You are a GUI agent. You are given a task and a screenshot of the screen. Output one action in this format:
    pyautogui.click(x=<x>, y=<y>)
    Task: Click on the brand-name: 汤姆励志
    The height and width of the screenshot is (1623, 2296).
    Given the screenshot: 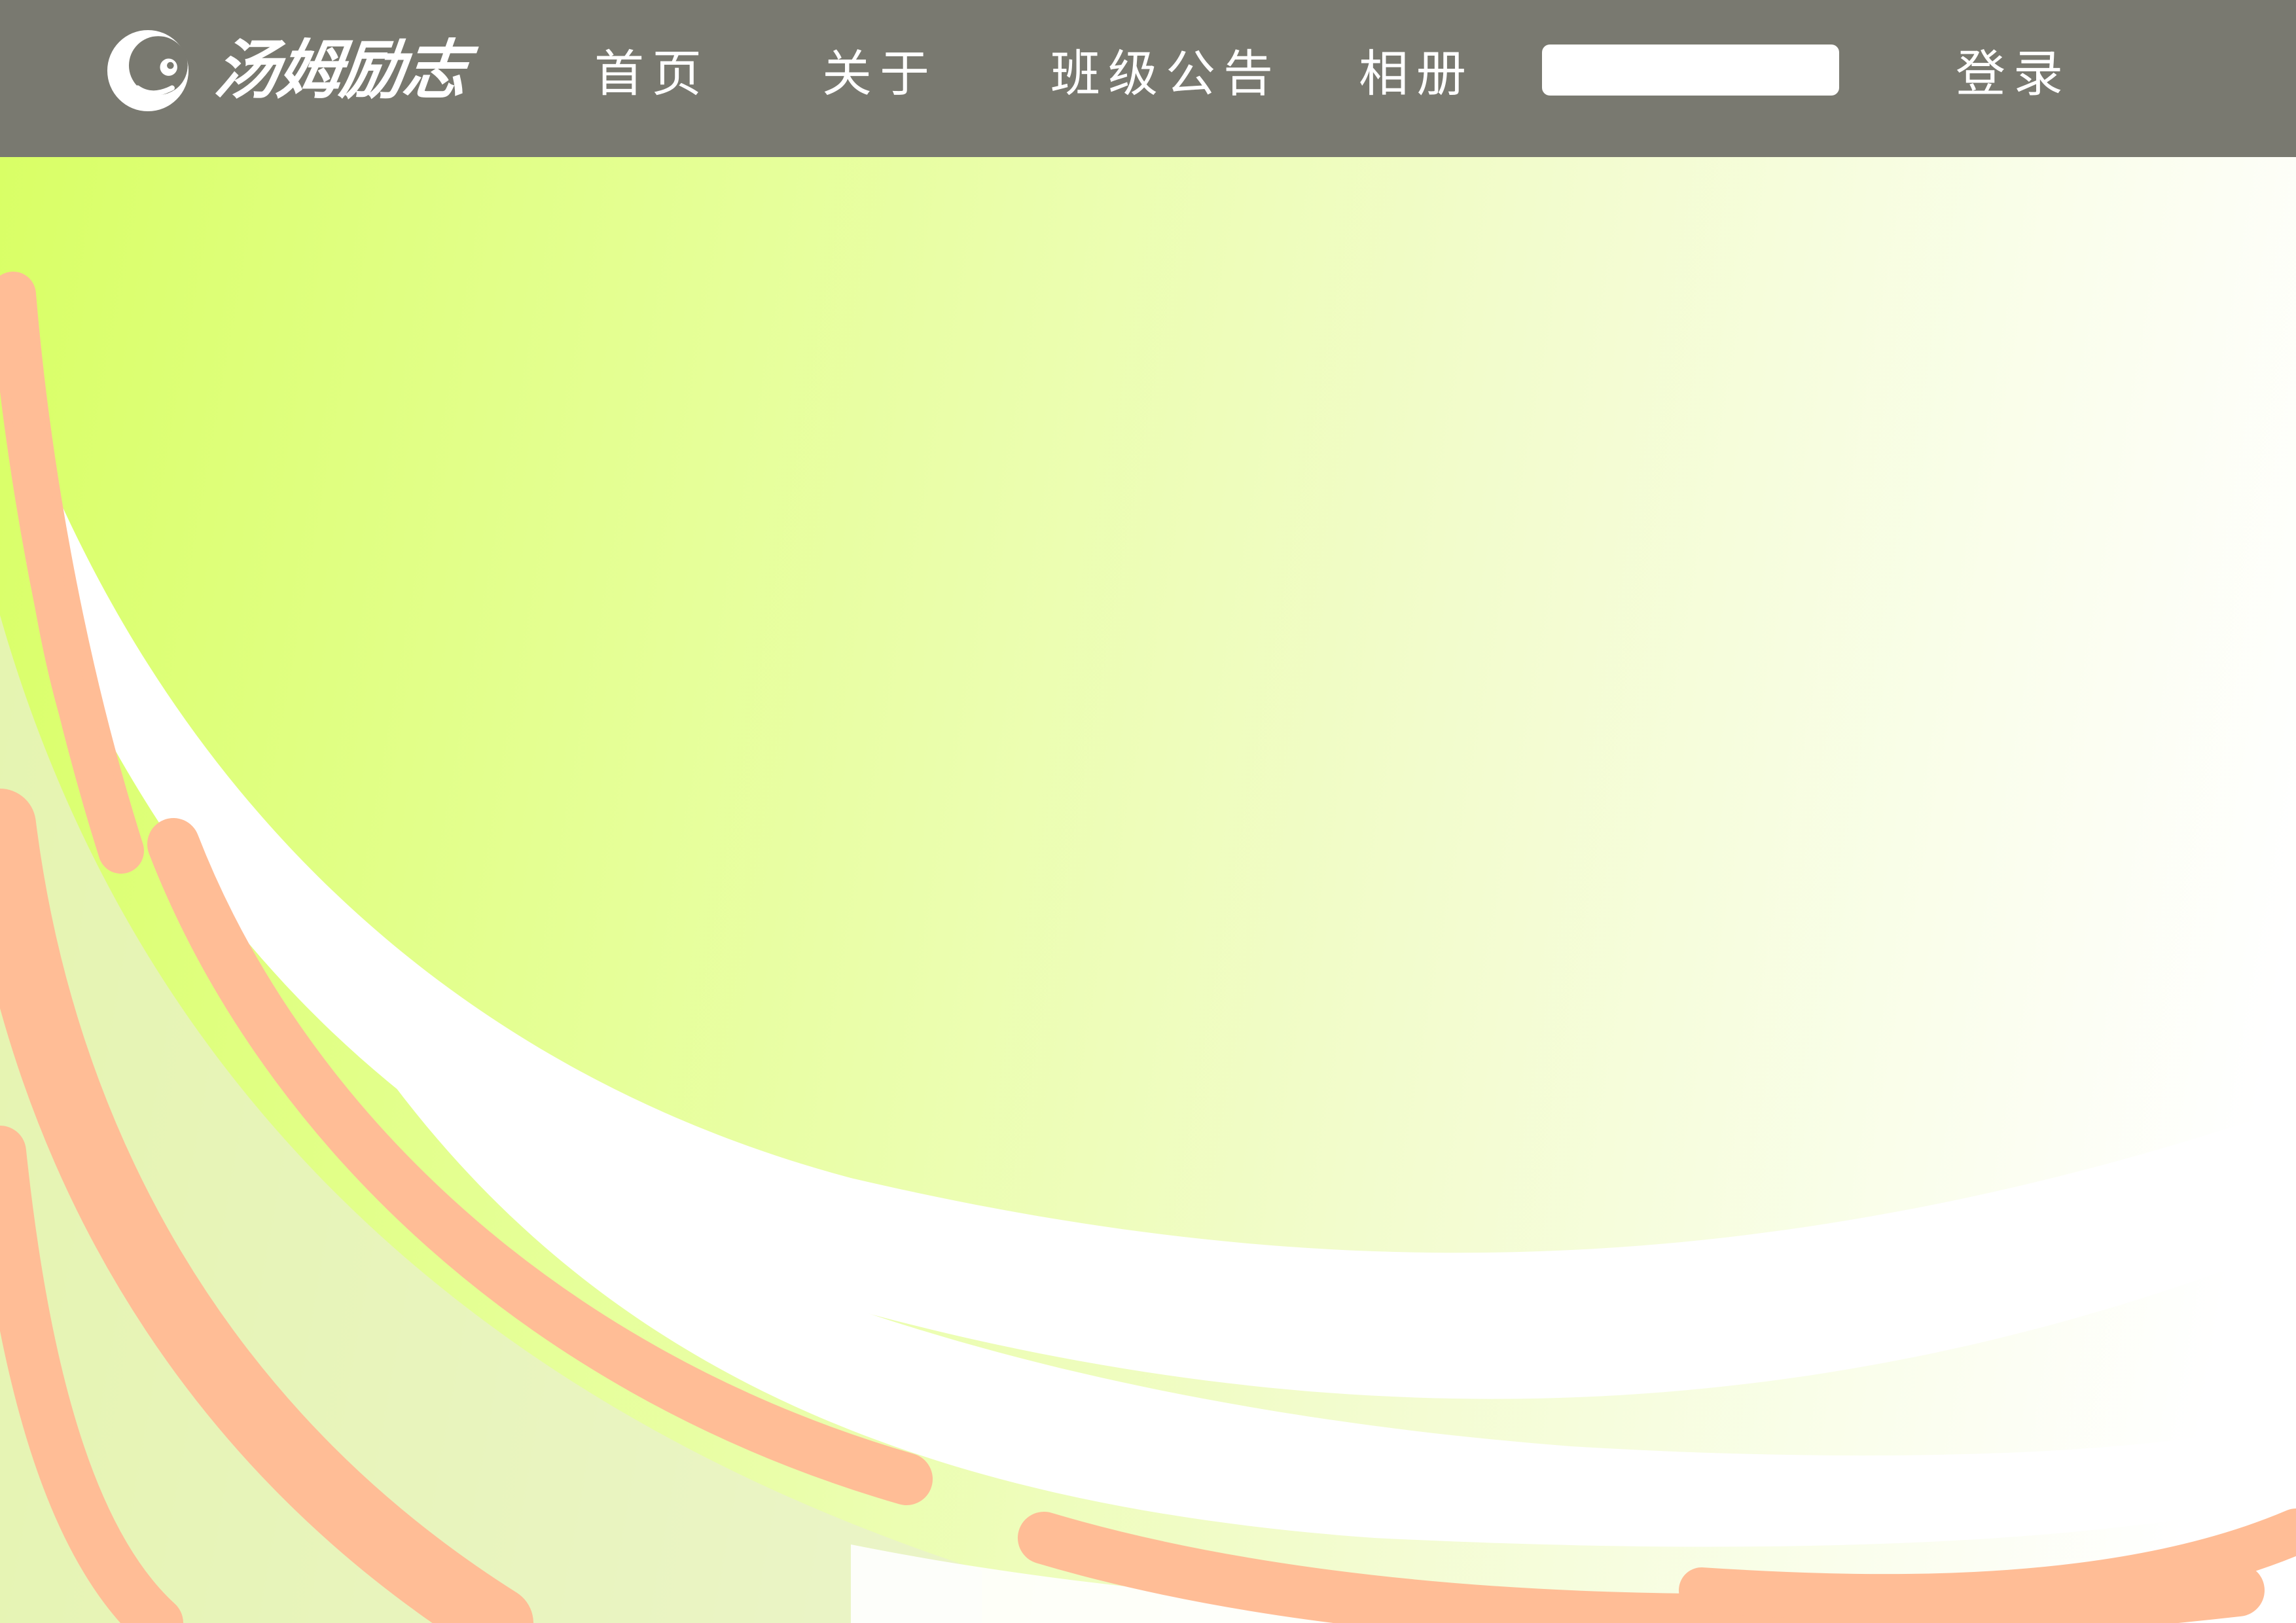 What is the action you would take?
    pyautogui.click(x=341, y=70)
    